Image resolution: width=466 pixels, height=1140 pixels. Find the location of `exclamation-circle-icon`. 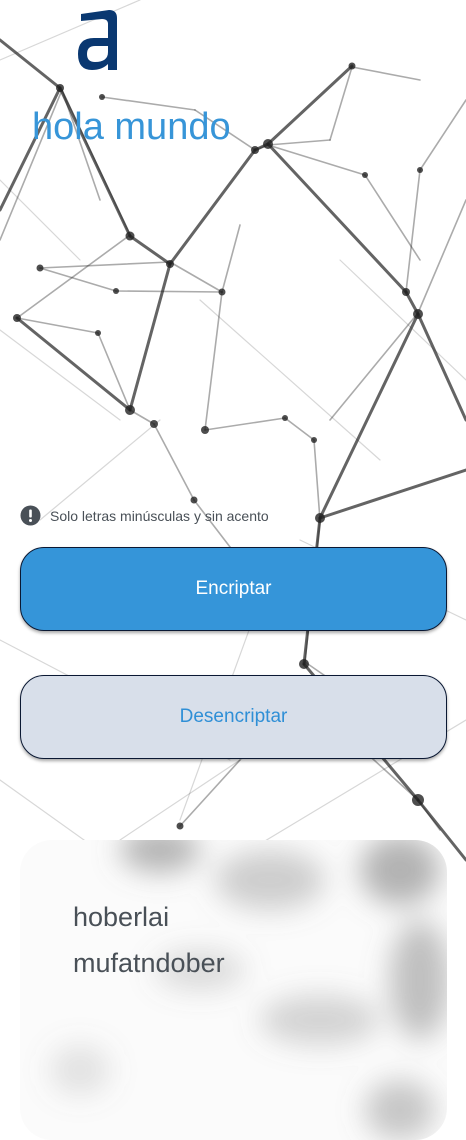

exclamation-circle-icon is located at coordinates (30, 515).